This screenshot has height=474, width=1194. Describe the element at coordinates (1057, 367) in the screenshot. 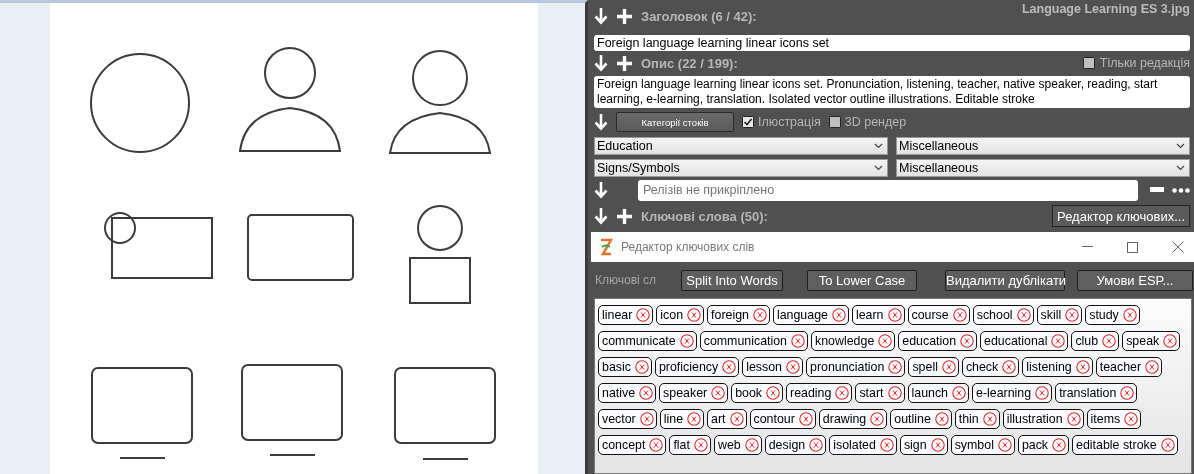

I see `keyword-tag: listening` at that location.